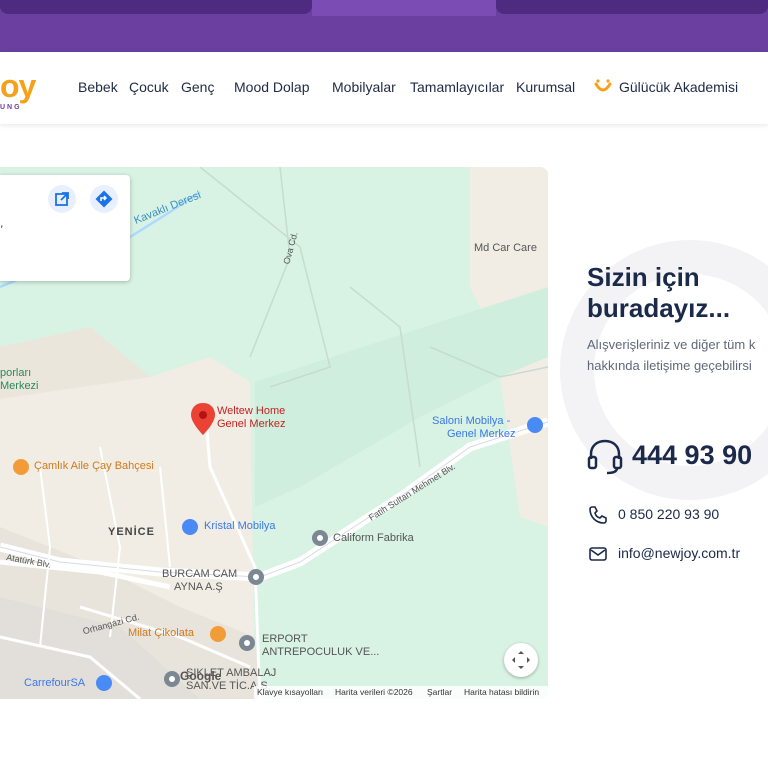 The height and width of the screenshot is (768, 768). Describe the element at coordinates (457, 87) in the screenshot. I see `nav-item-tamamlayicilar: Tamamlayıcılar` at that location.